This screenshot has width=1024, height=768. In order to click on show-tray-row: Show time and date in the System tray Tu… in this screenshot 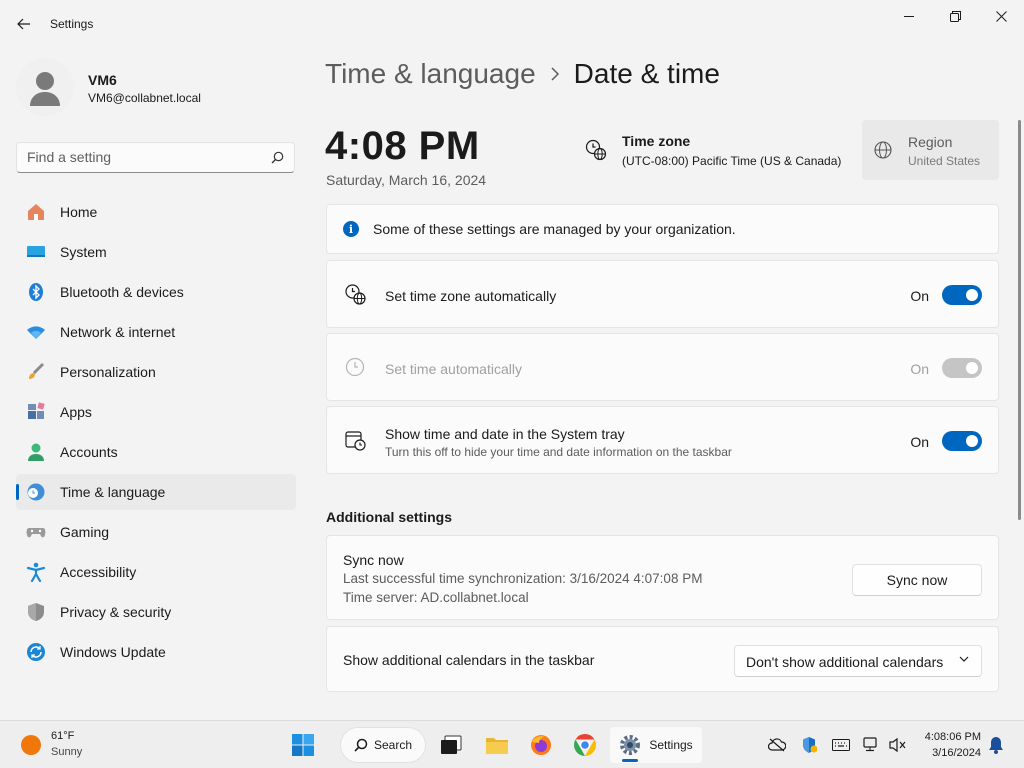, I will do `click(662, 440)`.